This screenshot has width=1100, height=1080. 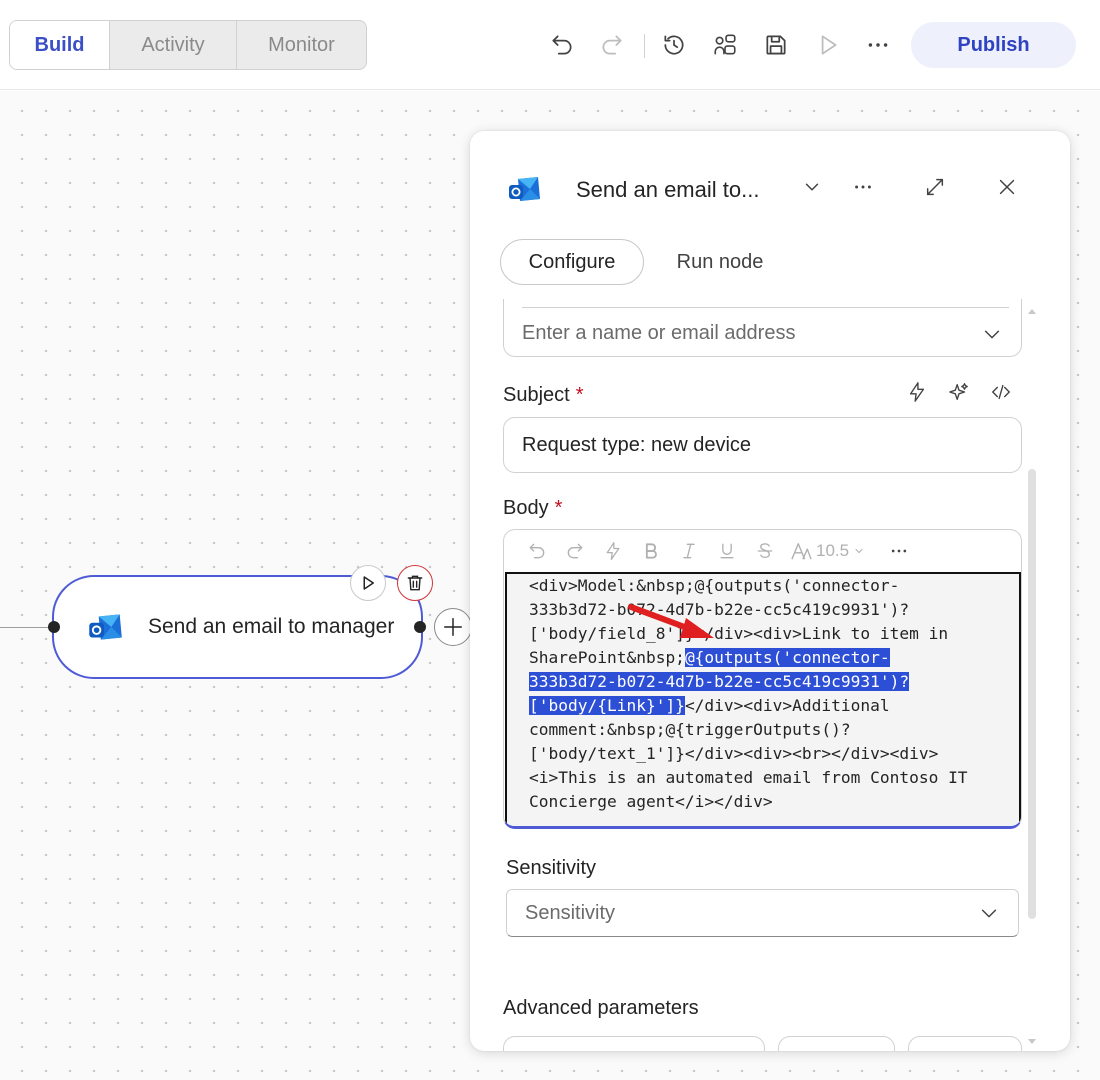 I want to click on scroll-down-arrow, so click(x=1032, y=1041).